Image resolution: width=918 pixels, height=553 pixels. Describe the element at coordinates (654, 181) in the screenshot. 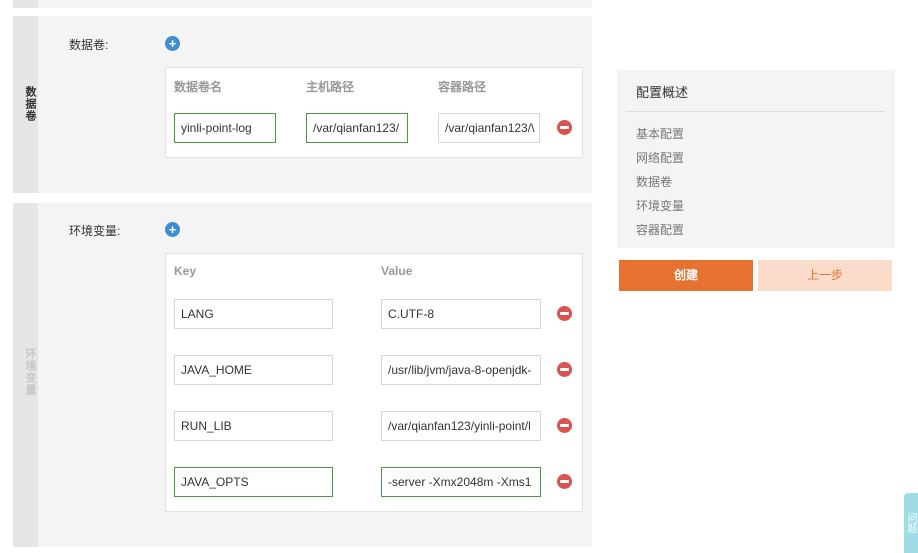

I see `summary-item-volumes: 数据卷` at that location.